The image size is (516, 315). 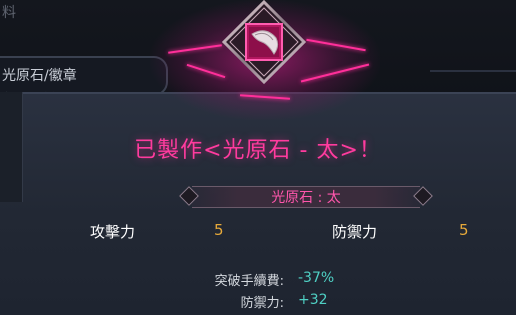 I want to click on item-name: 光原石 : 太, so click(x=306, y=198).